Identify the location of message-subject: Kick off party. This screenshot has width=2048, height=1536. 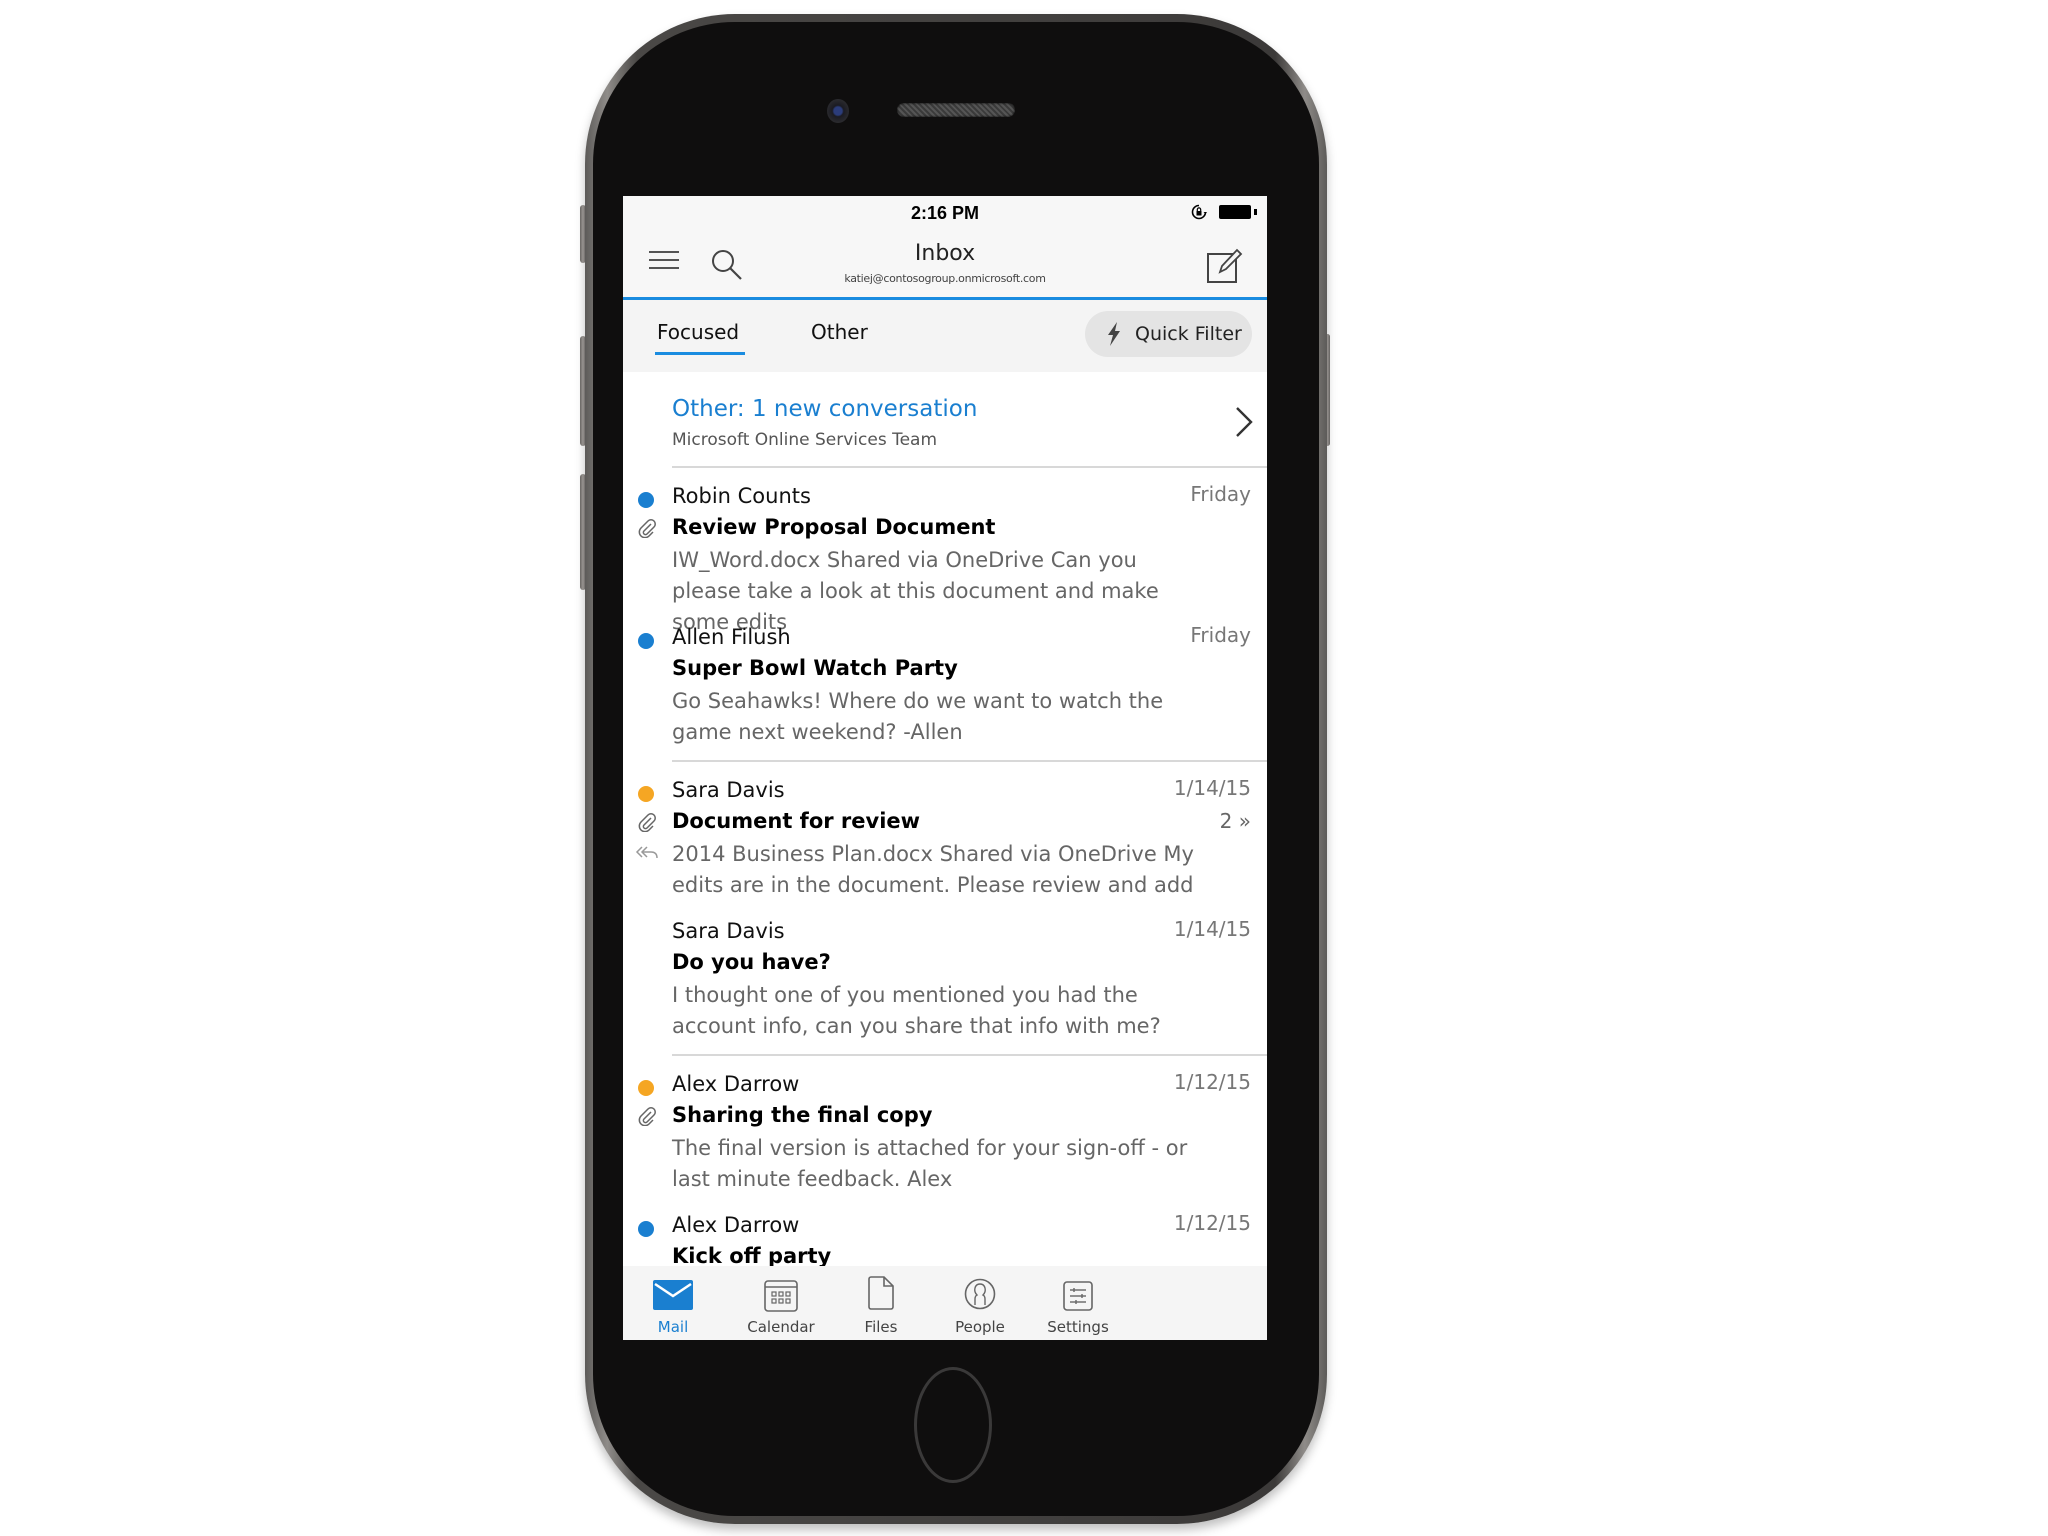
(752, 1256).